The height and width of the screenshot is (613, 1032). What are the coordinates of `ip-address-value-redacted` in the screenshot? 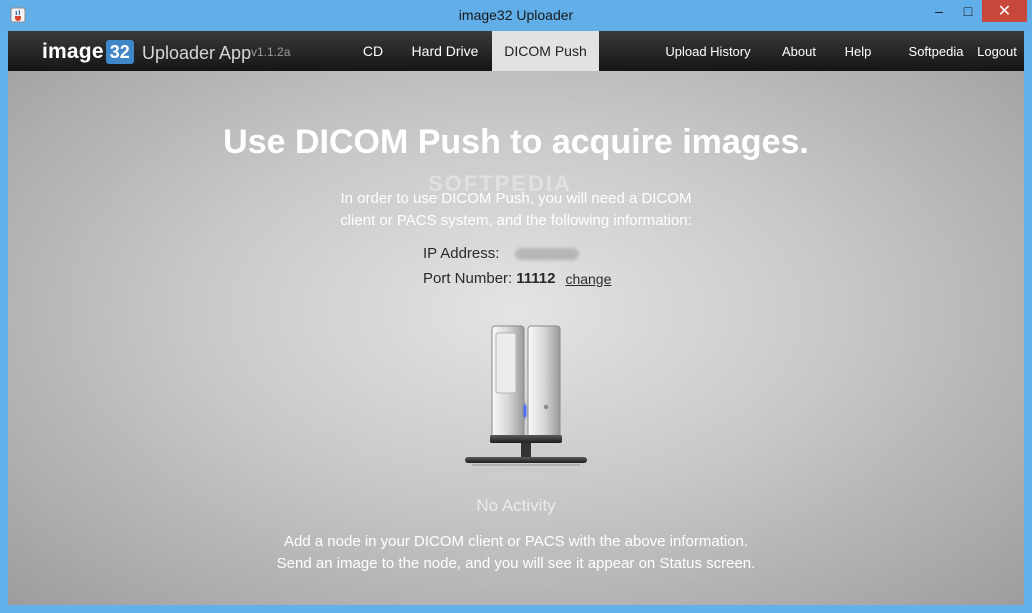 It's located at (547, 253).